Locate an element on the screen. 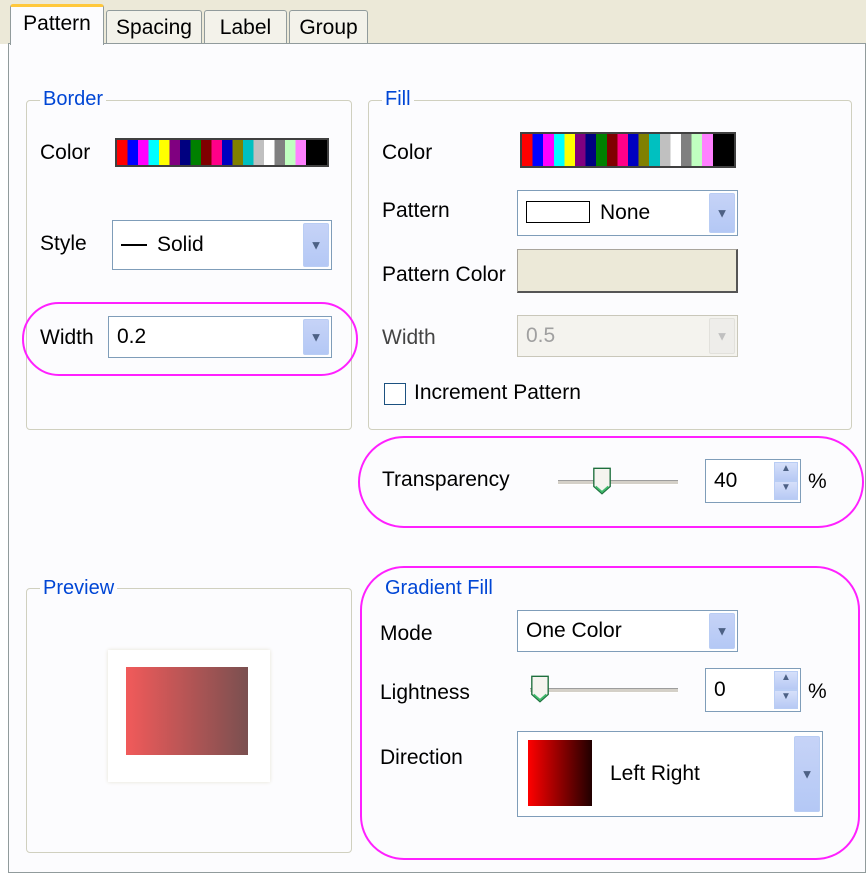 The height and width of the screenshot is (873, 866). preview-legend: Preview is located at coordinates (79, 588).